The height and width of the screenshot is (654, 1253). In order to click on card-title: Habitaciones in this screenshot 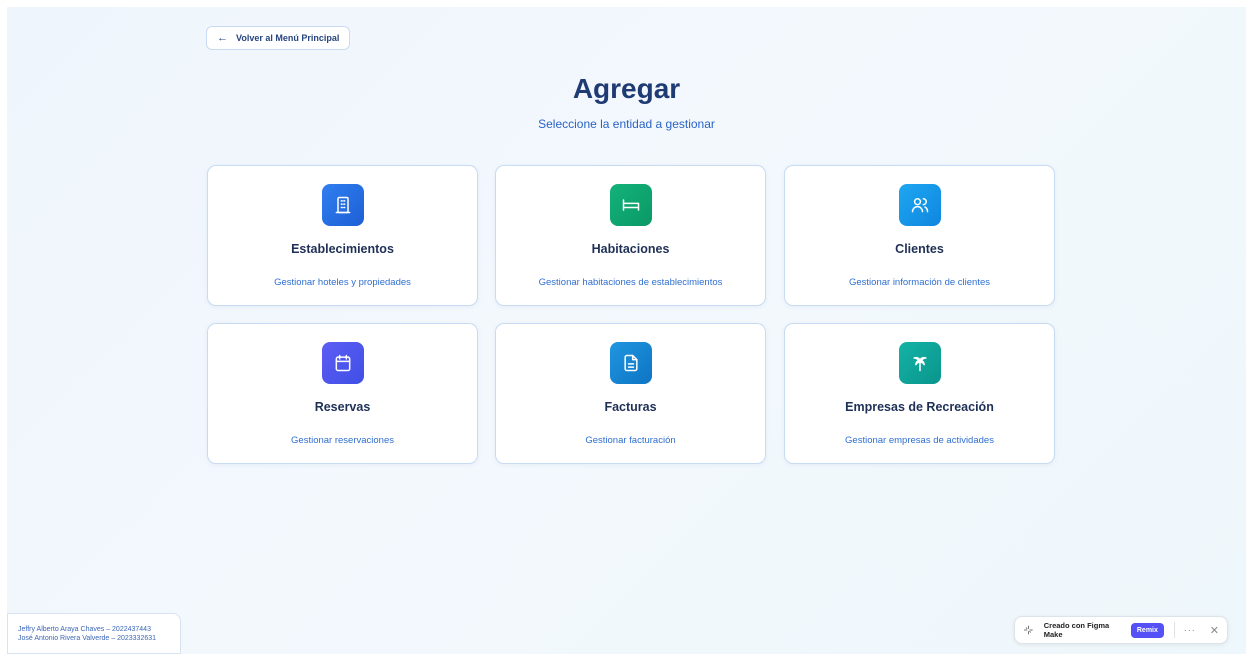, I will do `click(630, 249)`.